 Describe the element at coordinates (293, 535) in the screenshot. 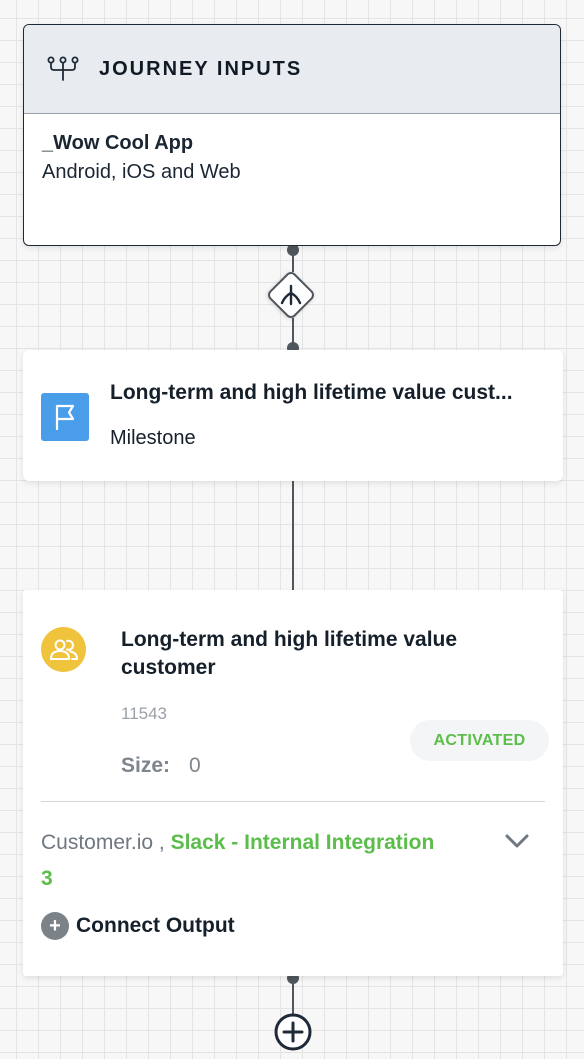

I see `connector-line` at that location.